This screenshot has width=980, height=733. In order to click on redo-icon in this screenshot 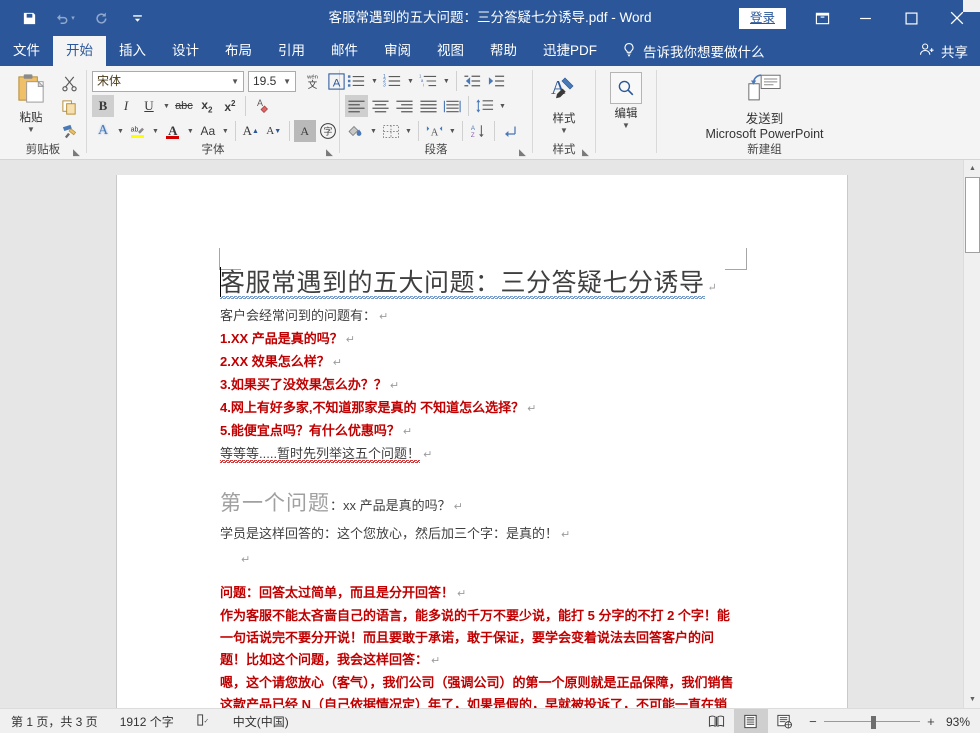, I will do `click(101, 18)`.